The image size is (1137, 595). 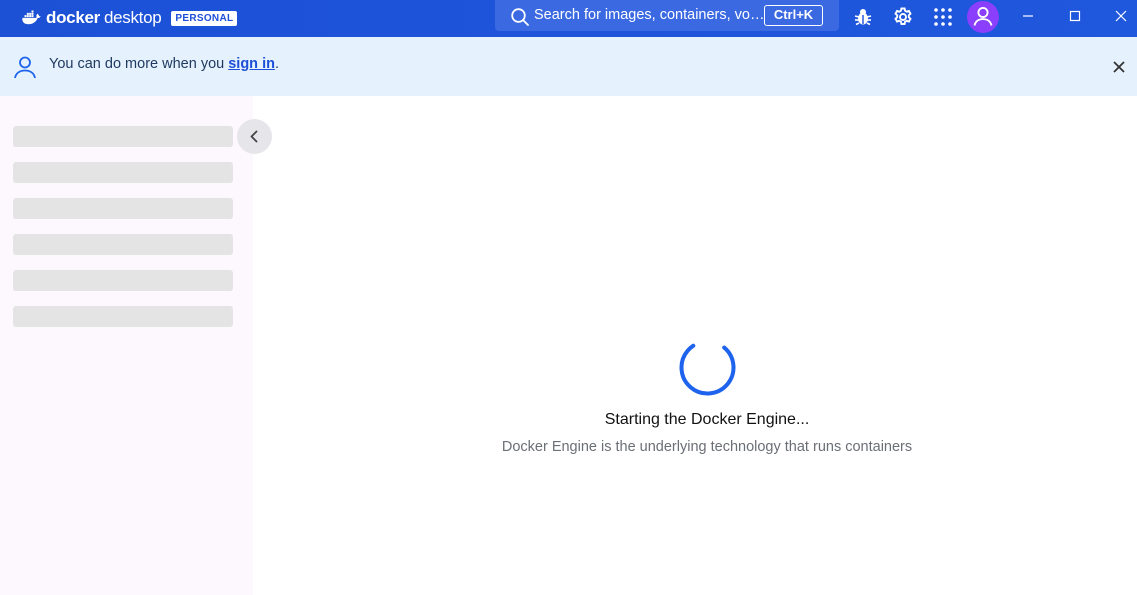 I want to click on plan-badge: PERSONAL, so click(x=204, y=18).